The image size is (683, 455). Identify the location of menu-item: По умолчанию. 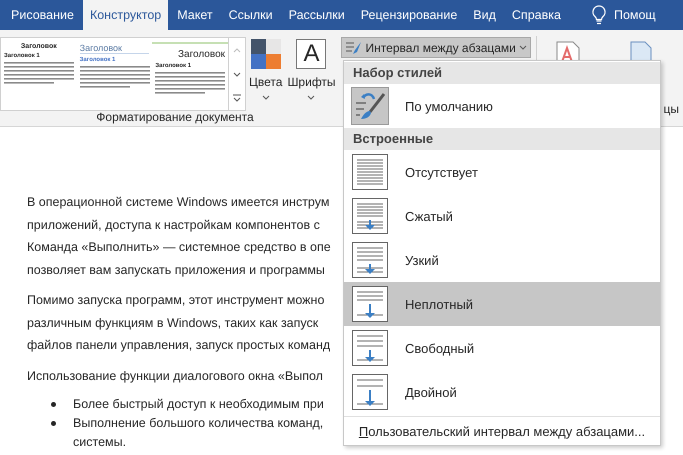
(502, 106).